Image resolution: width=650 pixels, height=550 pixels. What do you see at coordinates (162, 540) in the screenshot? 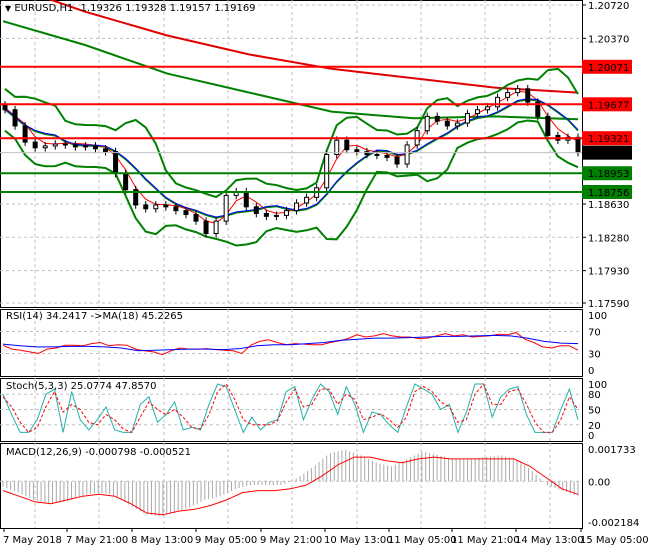
I see `time-axis-label: 8 May 13:00` at bounding box center [162, 540].